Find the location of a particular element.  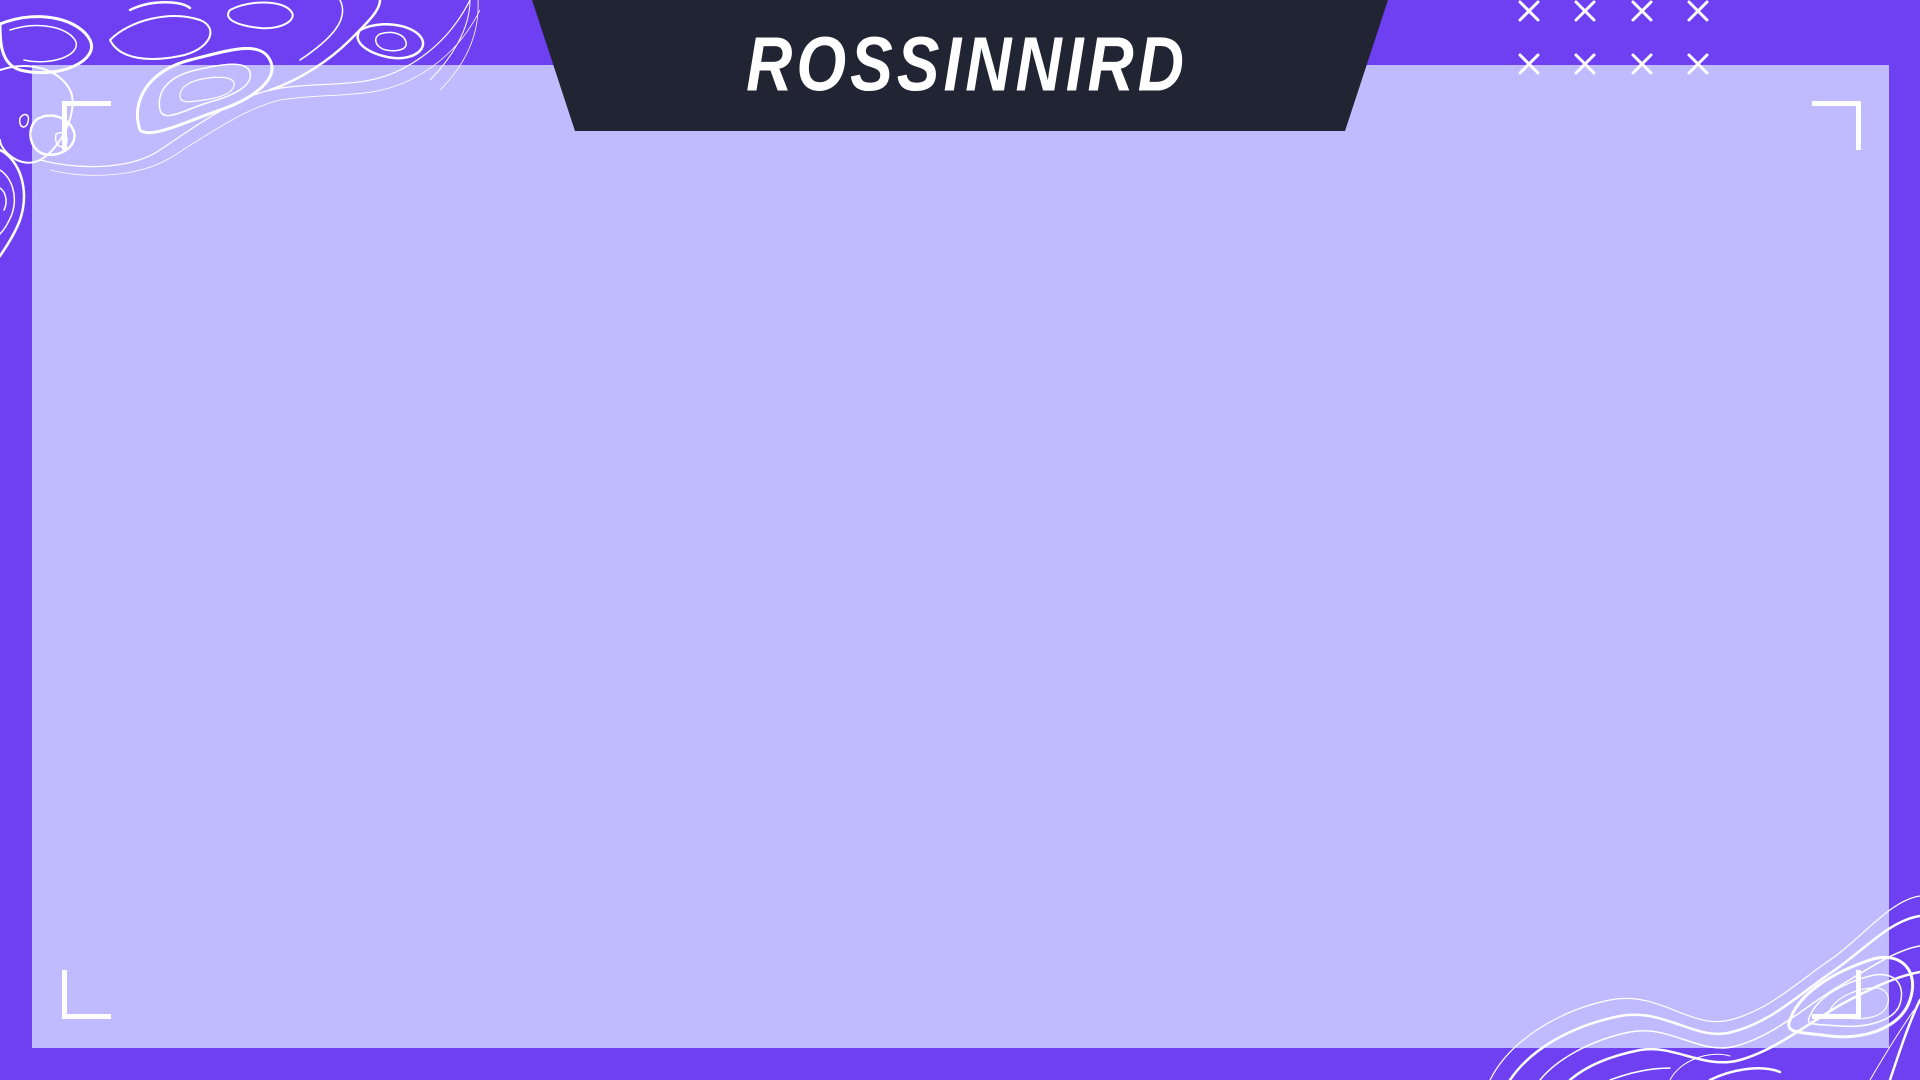

corner-bracket-icon-bottom-right is located at coordinates (1836, 994).